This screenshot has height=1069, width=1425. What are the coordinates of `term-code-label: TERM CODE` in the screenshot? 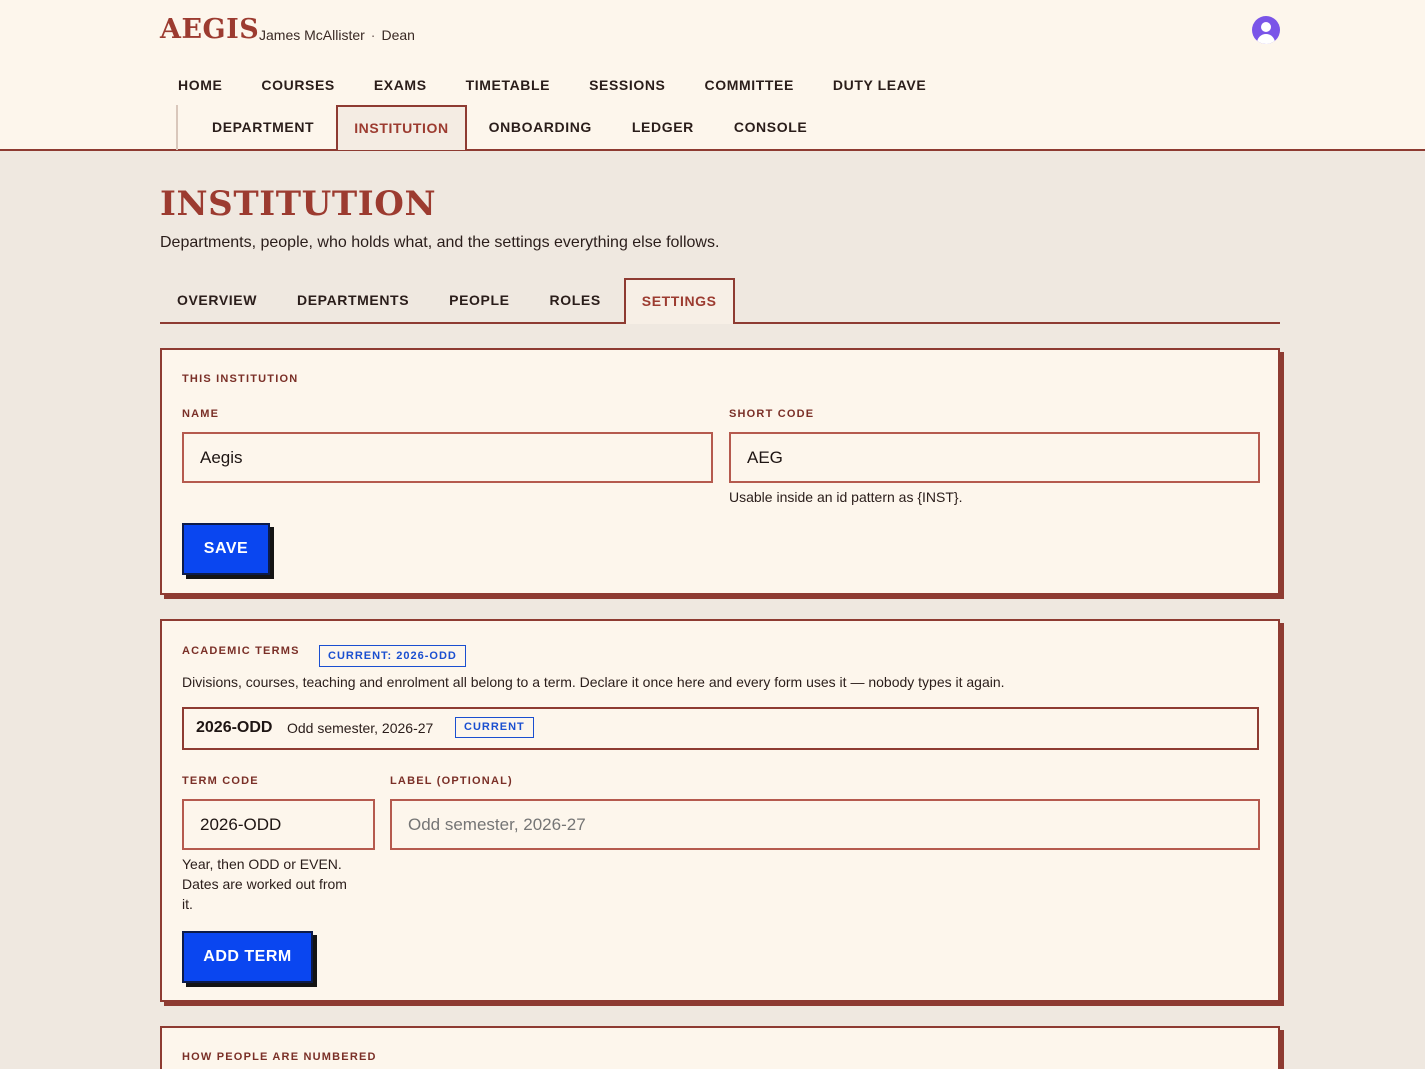 It's located at (220, 781).